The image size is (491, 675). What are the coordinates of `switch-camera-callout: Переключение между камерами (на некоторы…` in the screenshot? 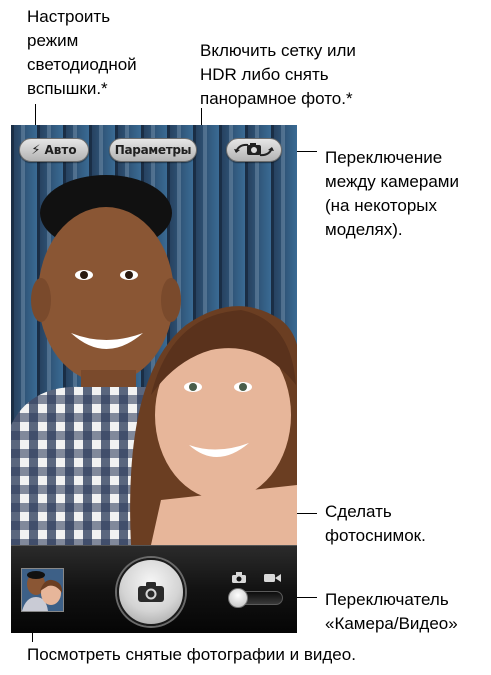 It's located at (392, 193).